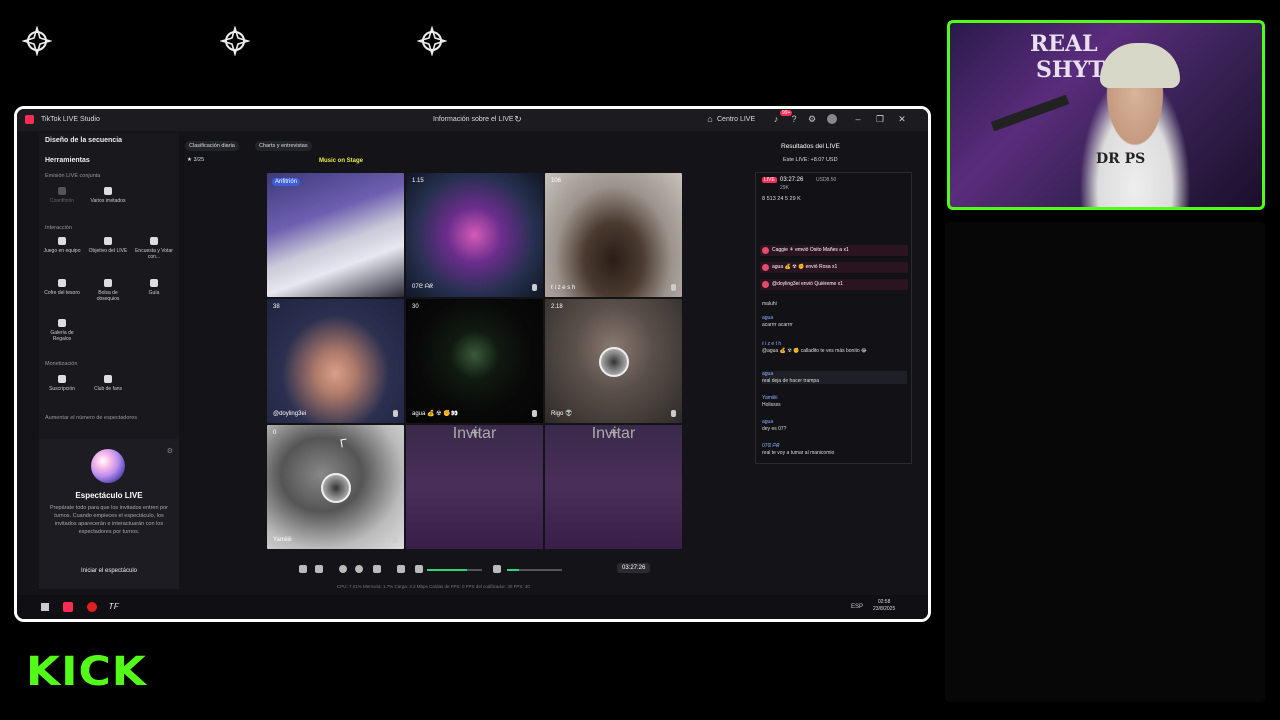 The width and height of the screenshot is (1280, 720). Describe the element at coordinates (344, 443) in the screenshot. I see `mouse-cursor-icon` at that location.